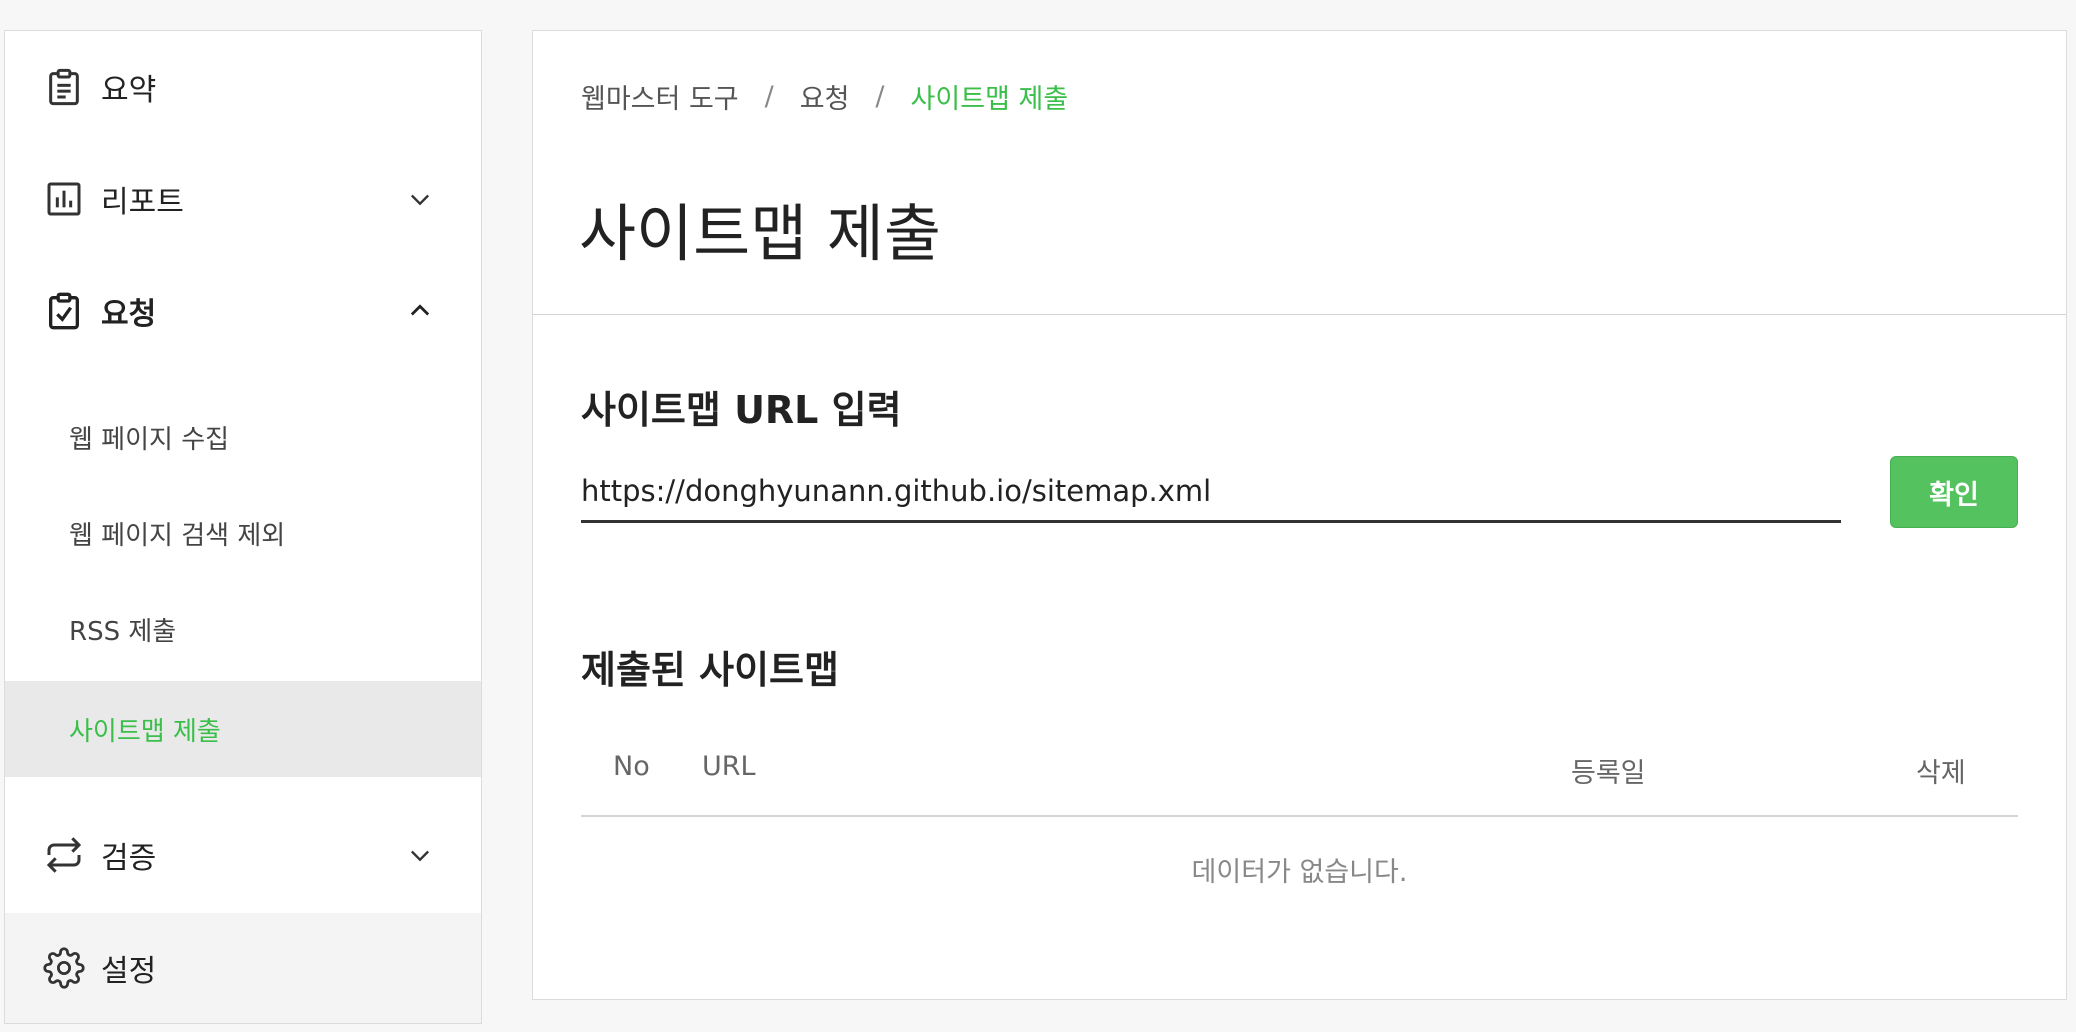  Describe the element at coordinates (243, 729) in the screenshot. I see `sidebar-subitem-sitemap-submit: 사이트맵 제출` at that location.